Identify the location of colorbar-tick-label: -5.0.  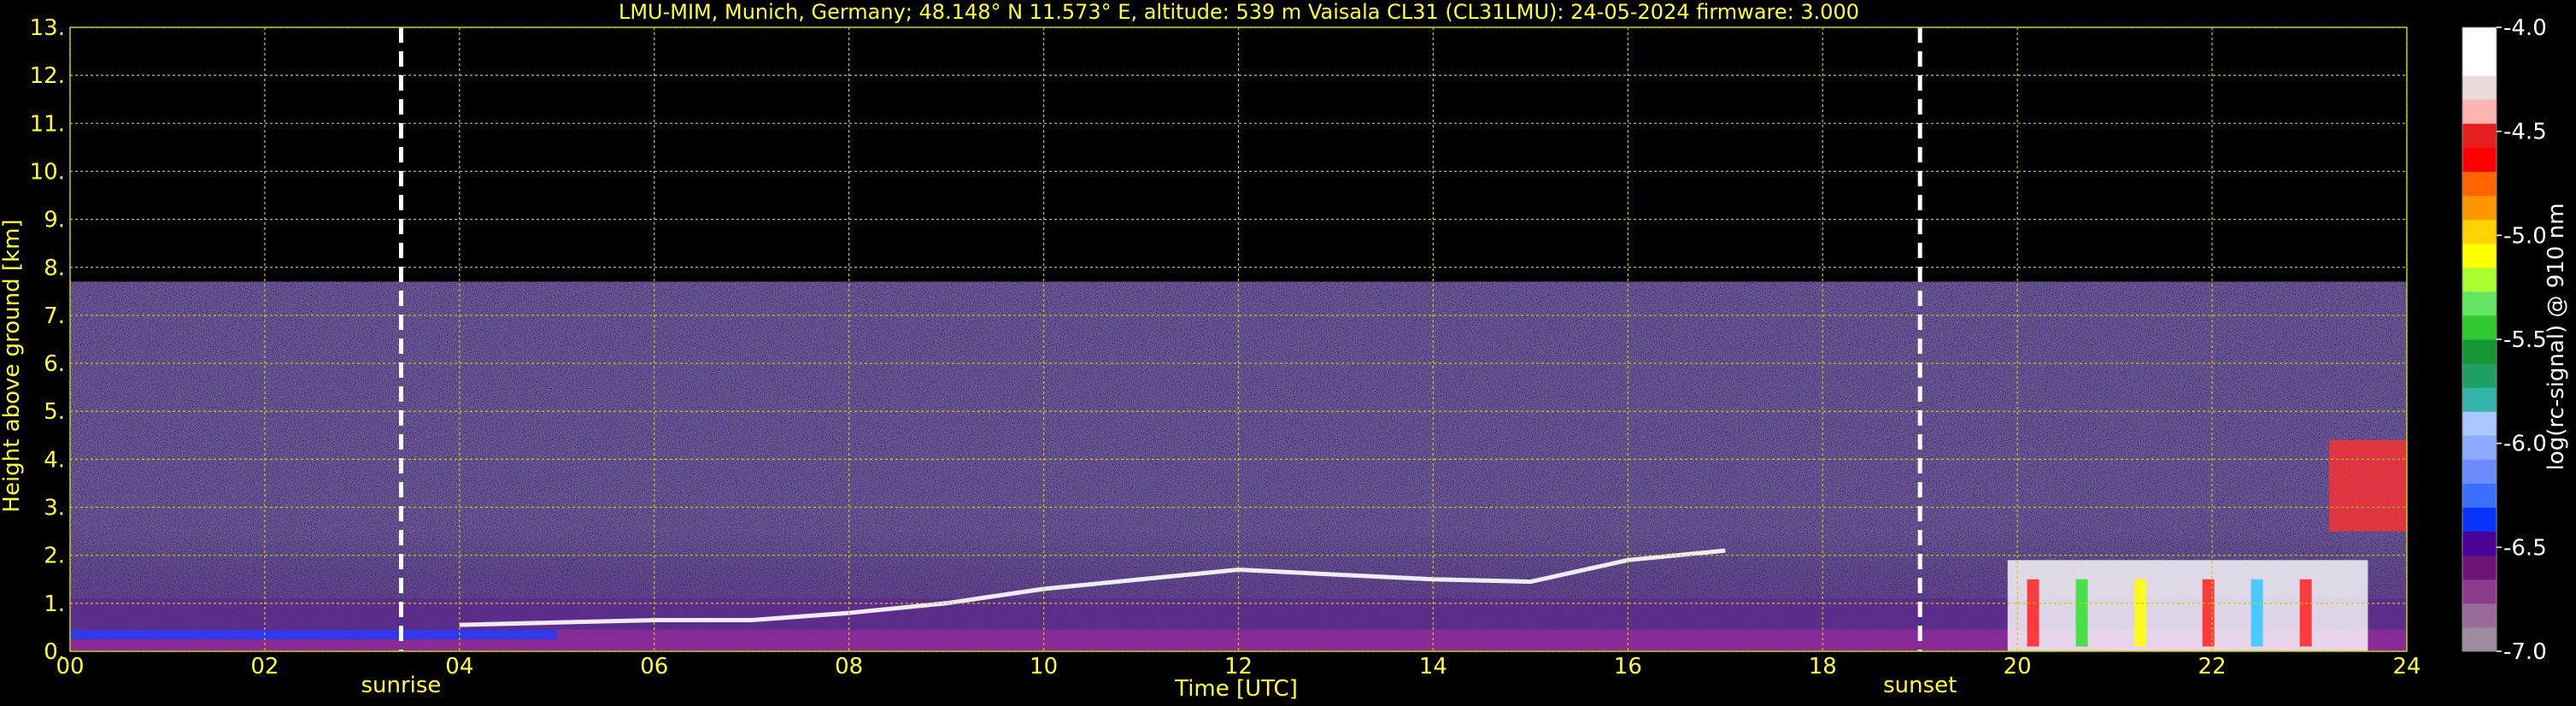
(2525, 236).